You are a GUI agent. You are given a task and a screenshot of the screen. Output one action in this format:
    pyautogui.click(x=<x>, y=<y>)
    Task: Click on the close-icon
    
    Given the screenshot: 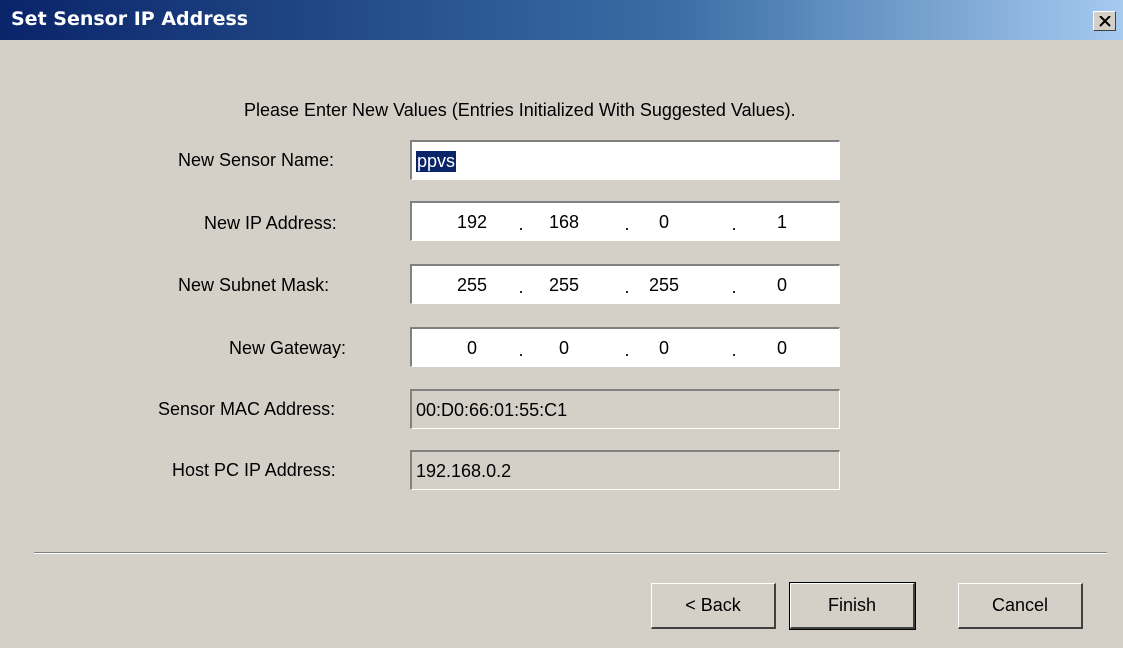 What is the action you would take?
    pyautogui.click(x=1105, y=21)
    